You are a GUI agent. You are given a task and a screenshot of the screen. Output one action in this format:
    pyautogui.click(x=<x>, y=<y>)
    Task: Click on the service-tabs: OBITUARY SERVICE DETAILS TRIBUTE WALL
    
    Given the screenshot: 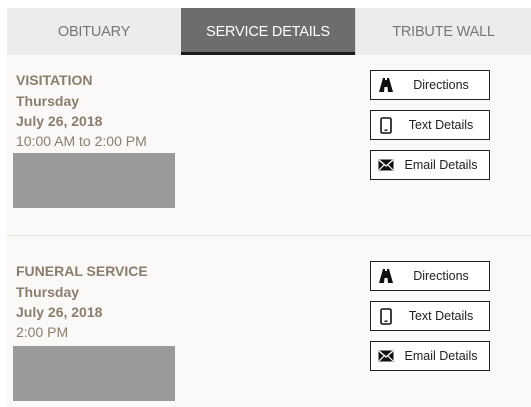 What is the action you would take?
    pyautogui.click(x=269, y=31)
    